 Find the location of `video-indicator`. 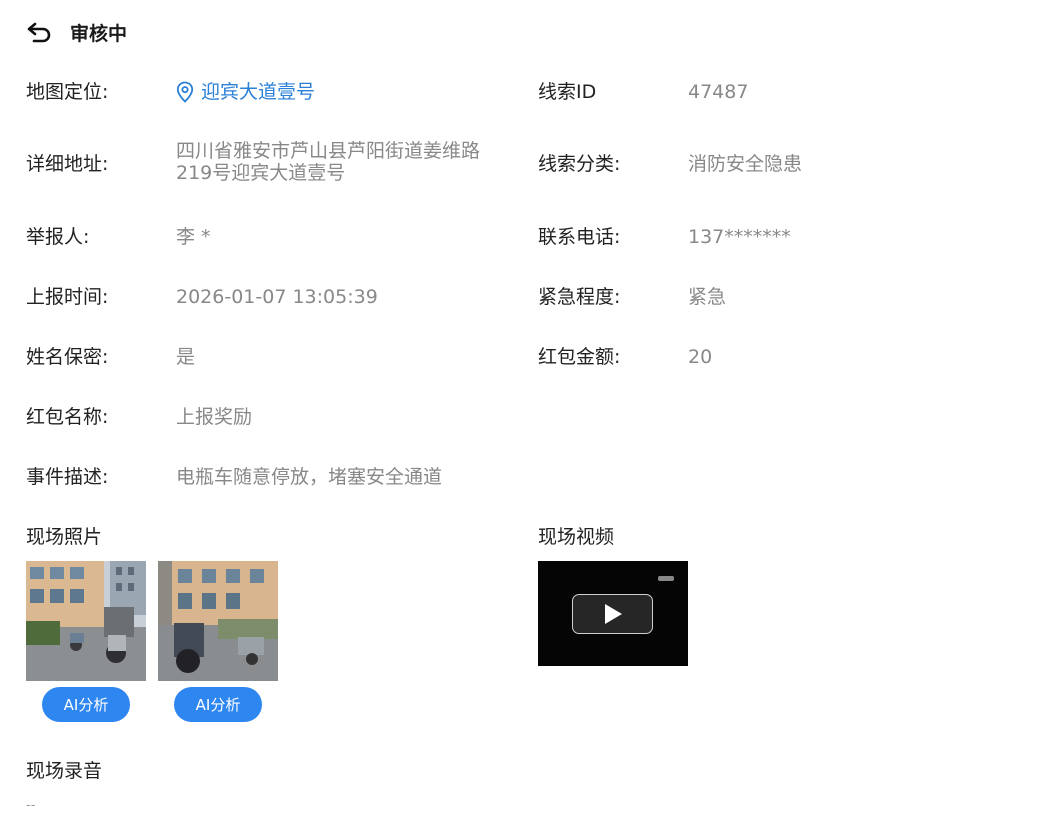

video-indicator is located at coordinates (666, 578).